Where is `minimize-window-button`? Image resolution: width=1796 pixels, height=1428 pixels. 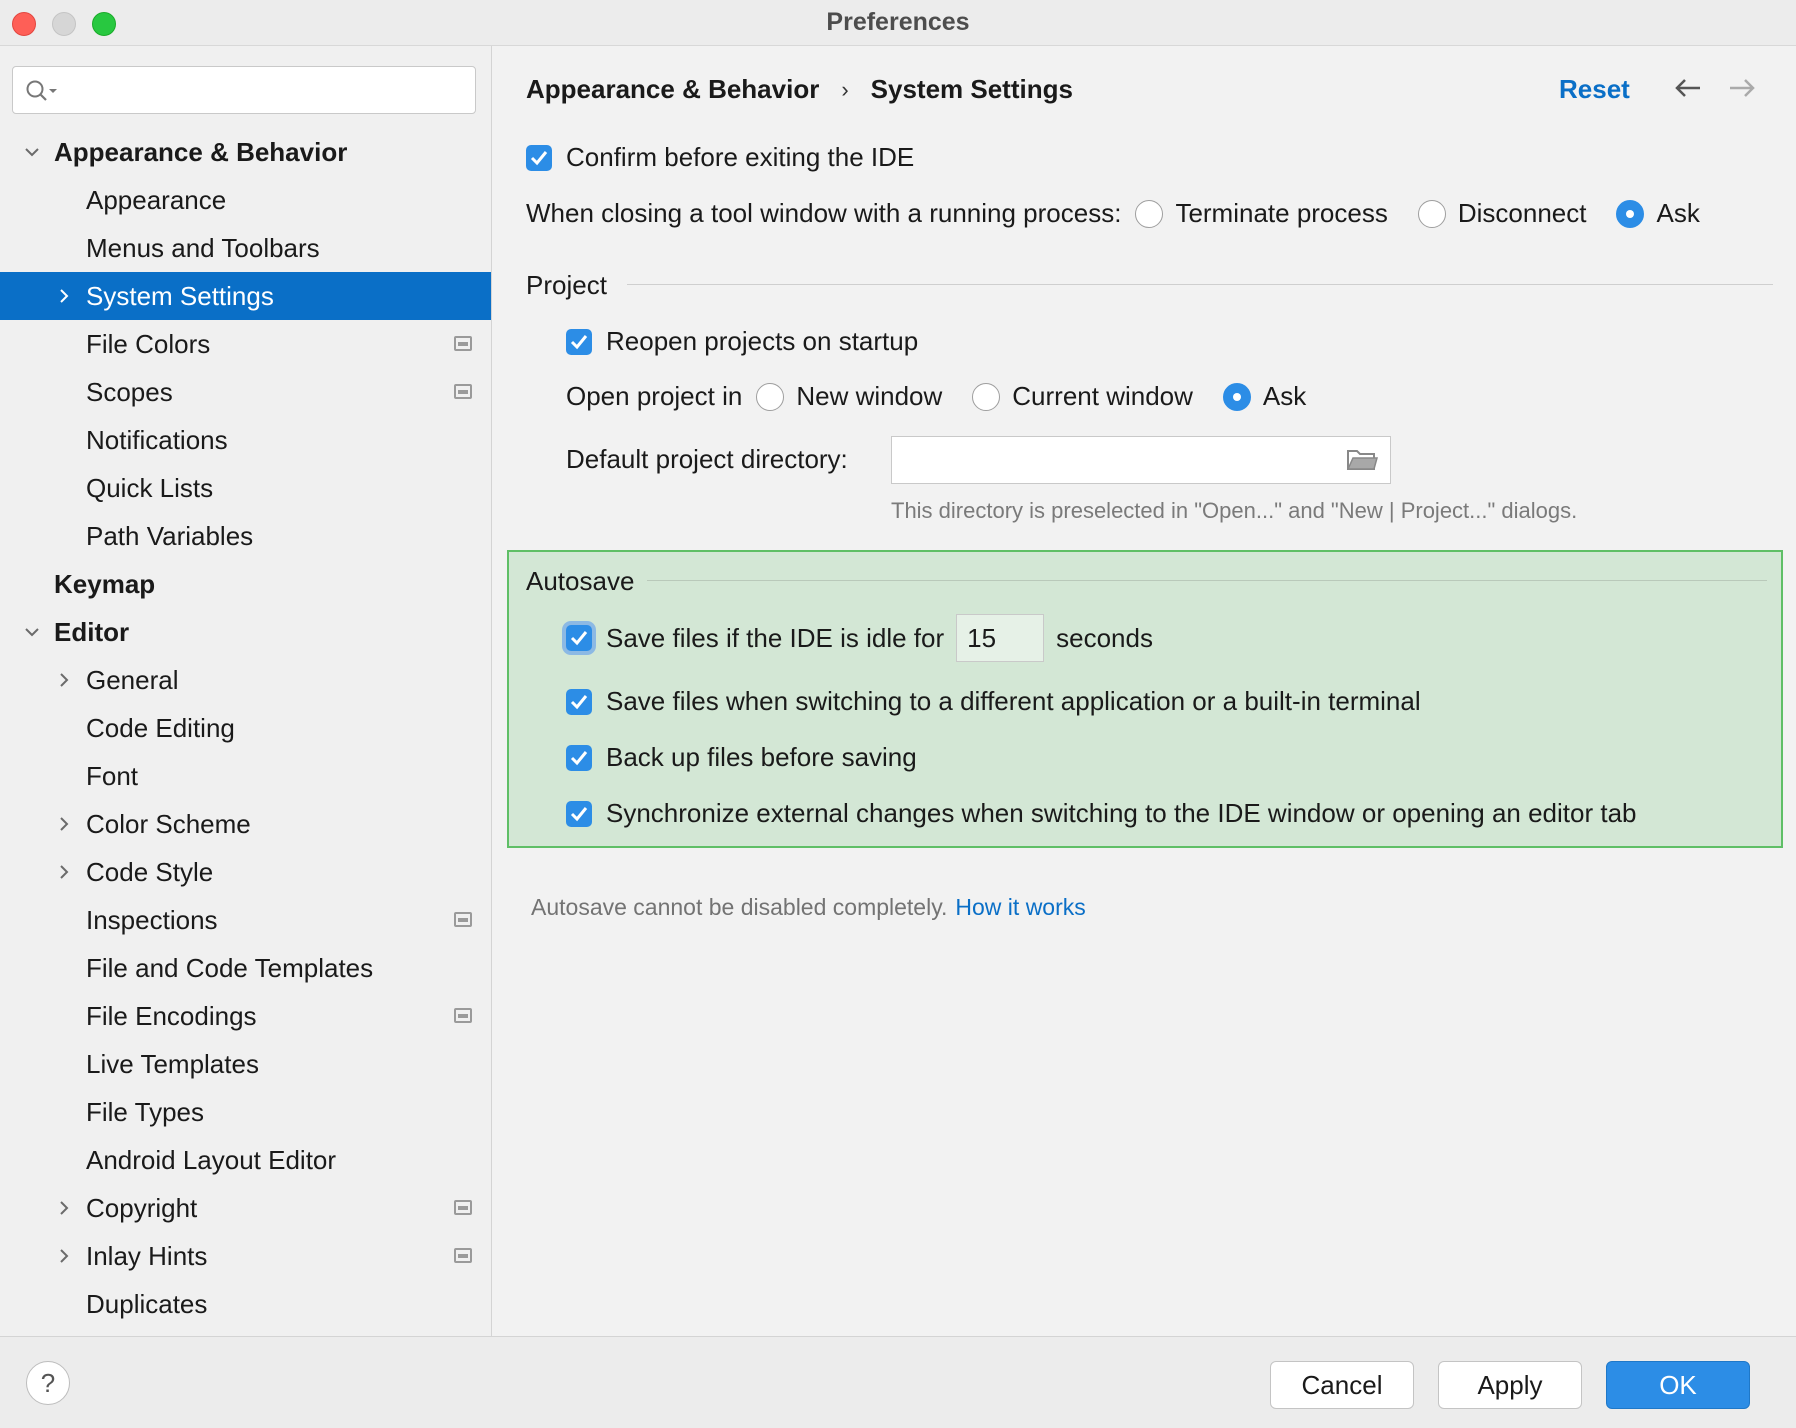 minimize-window-button is located at coordinates (64, 24).